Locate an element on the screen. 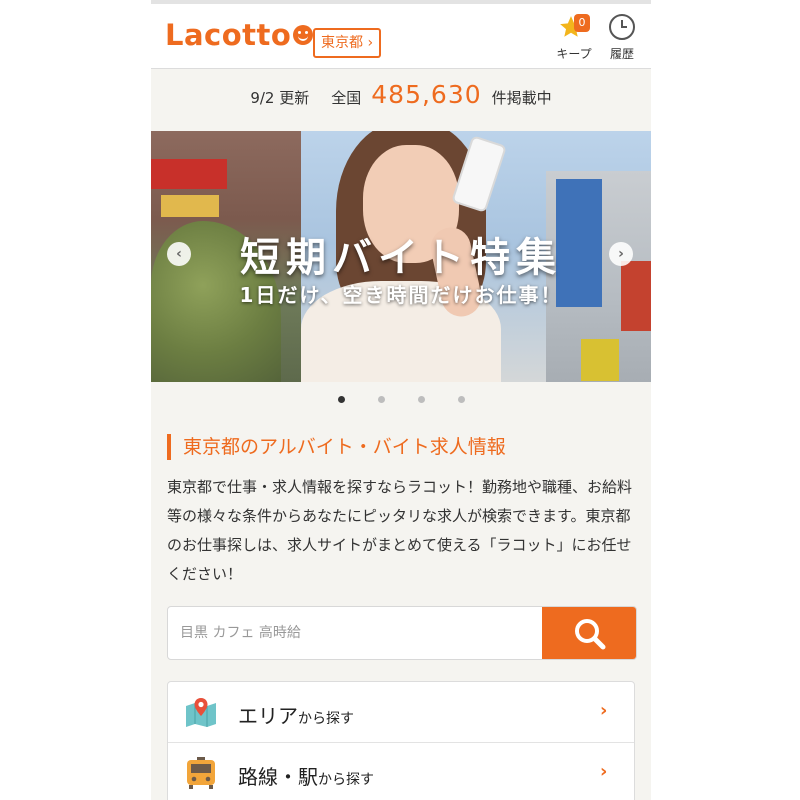 This screenshot has height=800, width=800. listing-suffix: 件掲載中 is located at coordinates (521, 98).